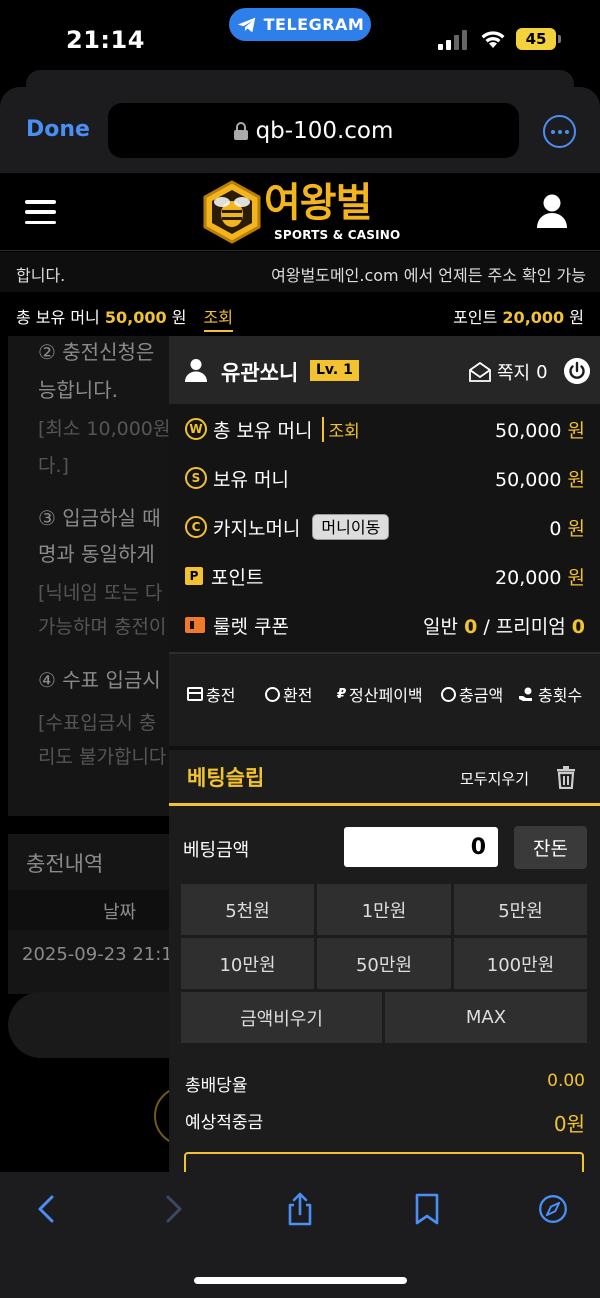  I want to click on casino-money-row: C 카지노머니 머니이동 0원, so click(385, 527).